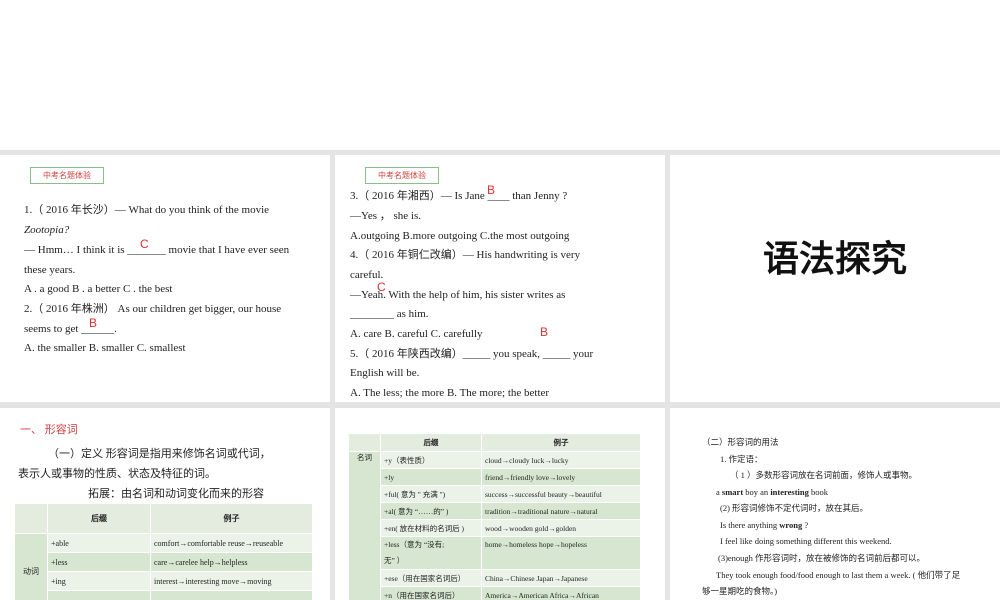 This screenshot has width=1000, height=600. Describe the element at coordinates (31, 566) in the screenshot. I see `category-cell: 动词` at that location.